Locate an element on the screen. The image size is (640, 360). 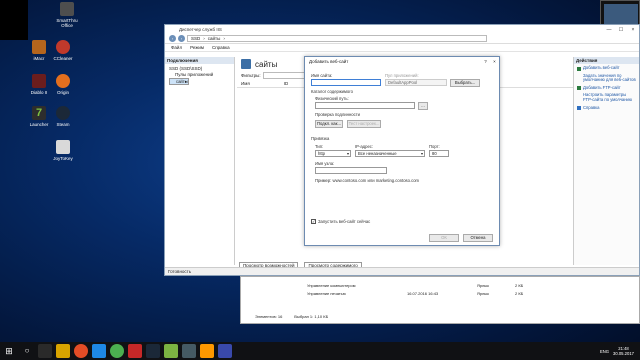
tray-lang: ENG is located at coordinates (604, 351).